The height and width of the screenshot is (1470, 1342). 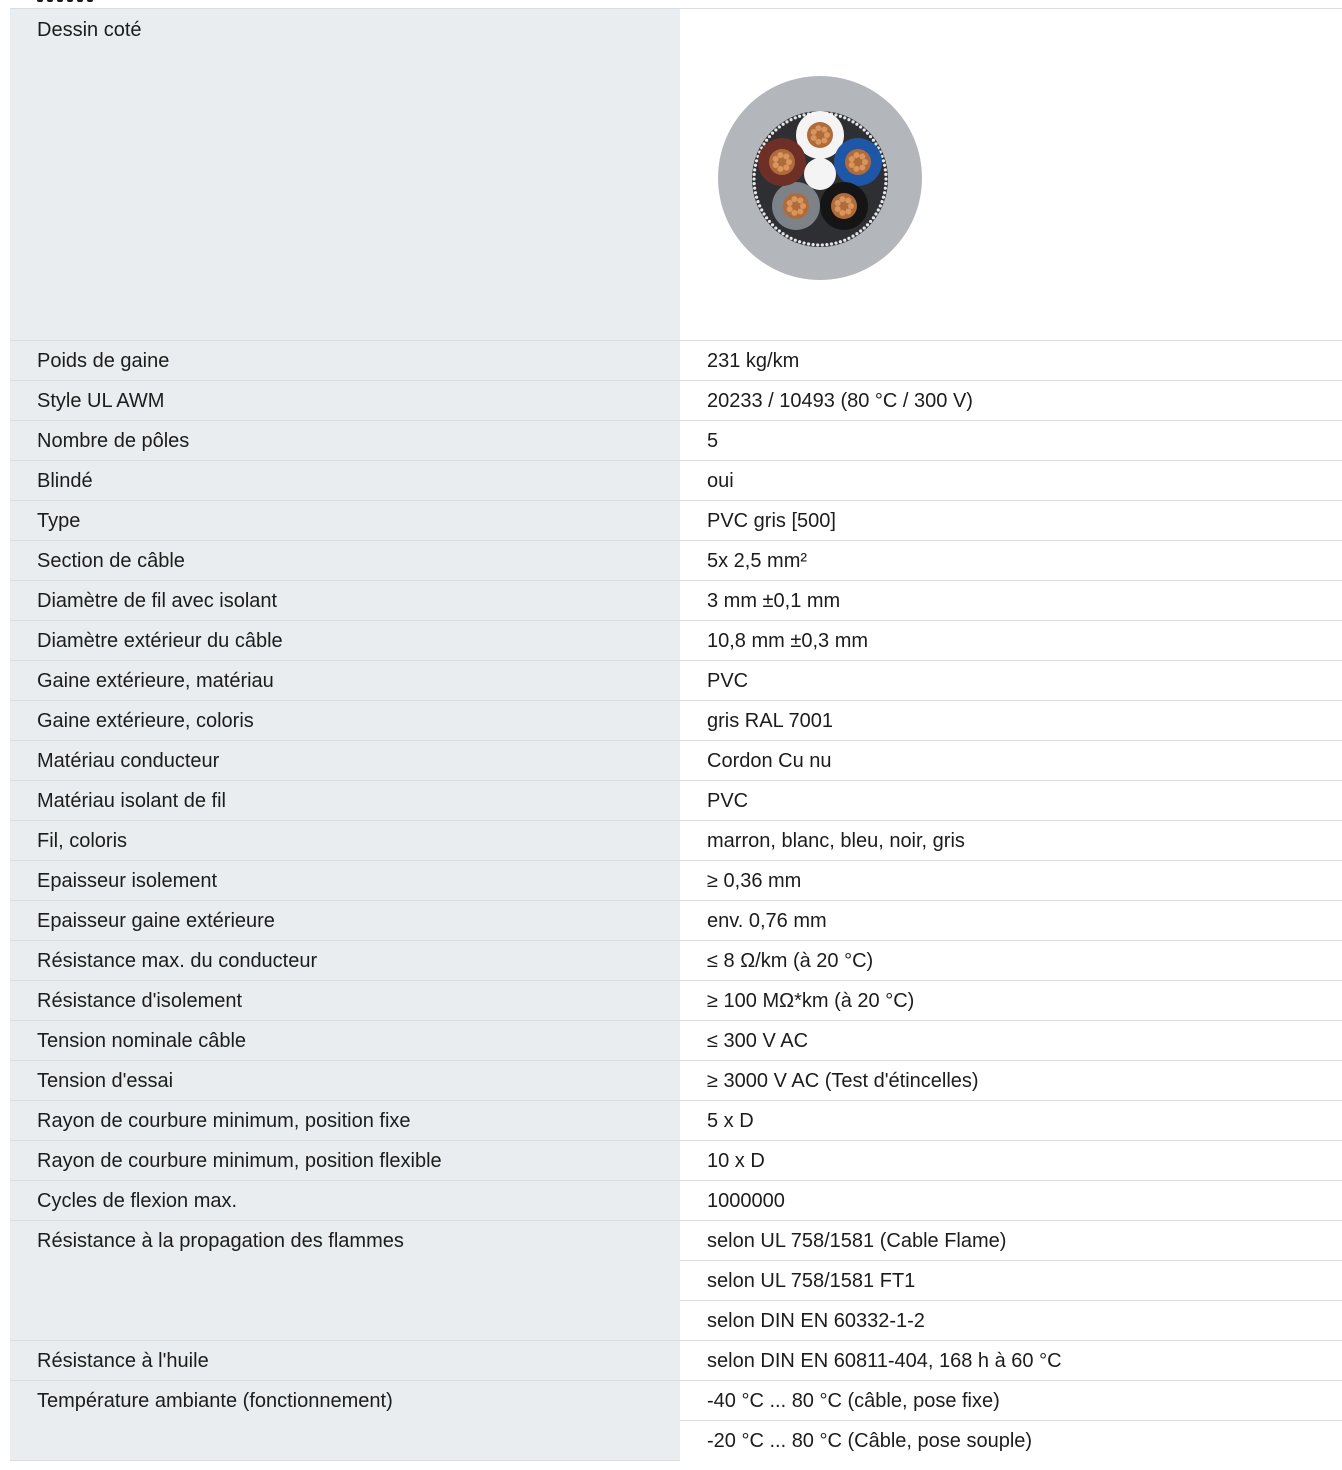 I want to click on table-row: Matériau isolant de fil PVC, so click(x=676, y=800).